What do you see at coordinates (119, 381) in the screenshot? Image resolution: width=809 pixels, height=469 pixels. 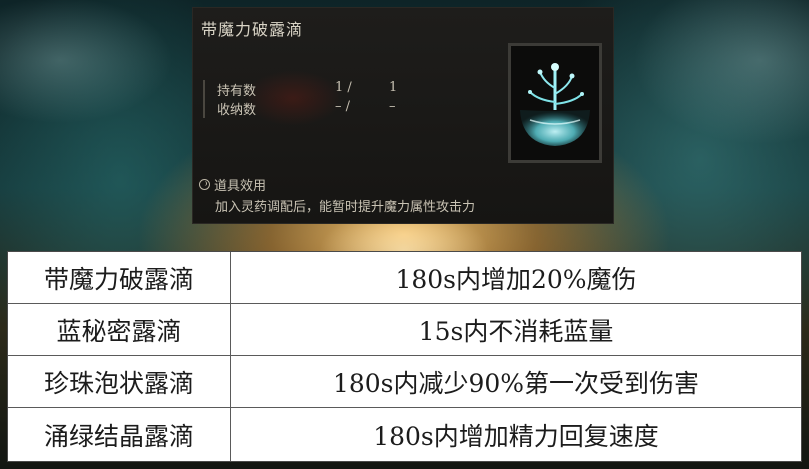 I see `tear-name-cell: 珍珠泡状露滴` at bounding box center [119, 381].